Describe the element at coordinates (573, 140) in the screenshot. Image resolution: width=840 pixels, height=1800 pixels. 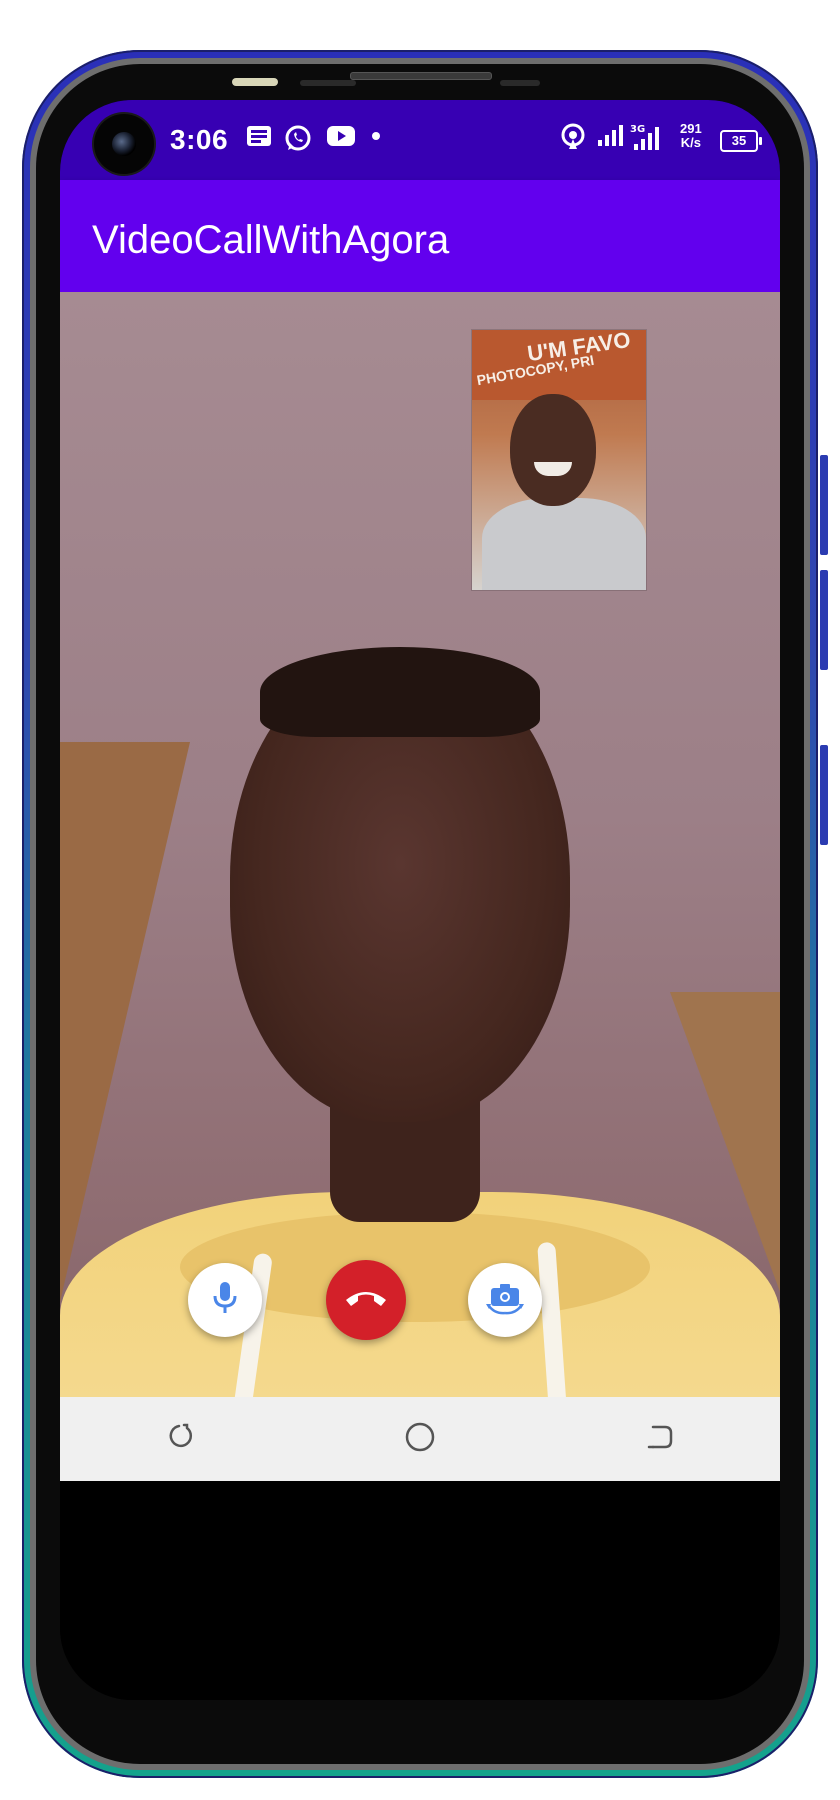
I see `hotspot-icon` at that location.